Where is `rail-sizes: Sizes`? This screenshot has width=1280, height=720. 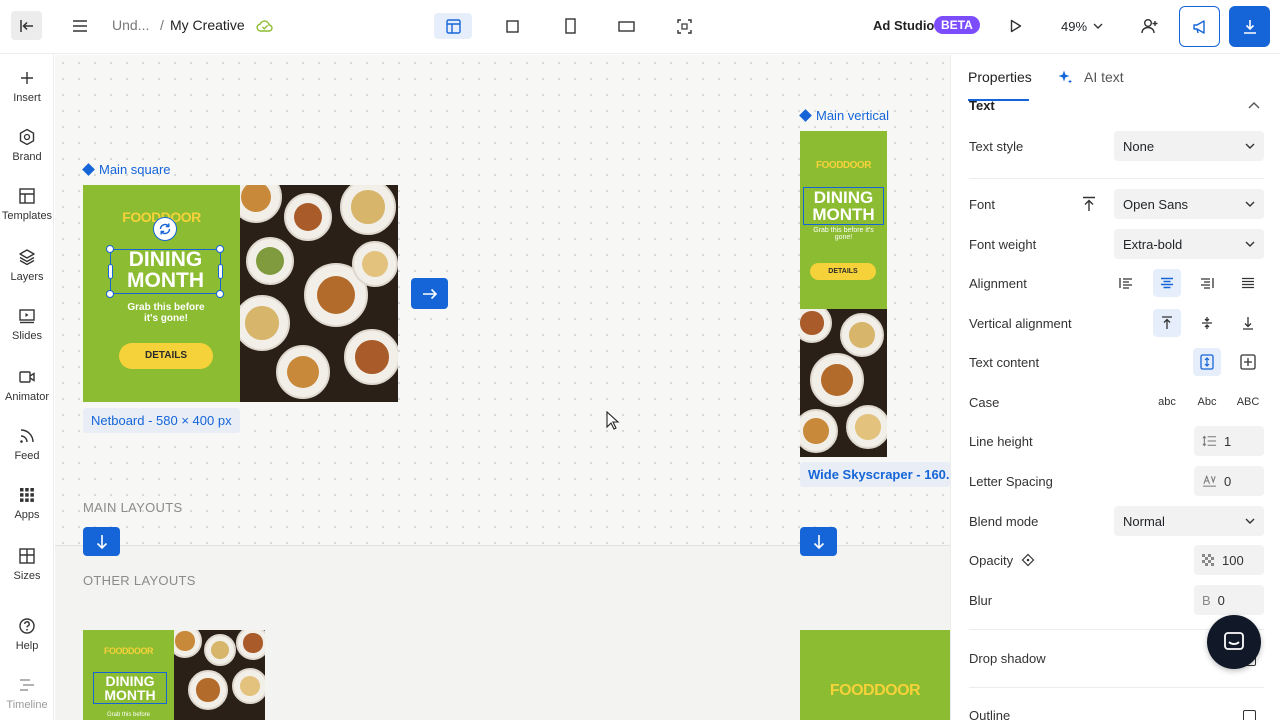 rail-sizes: Sizes is located at coordinates (27, 572).